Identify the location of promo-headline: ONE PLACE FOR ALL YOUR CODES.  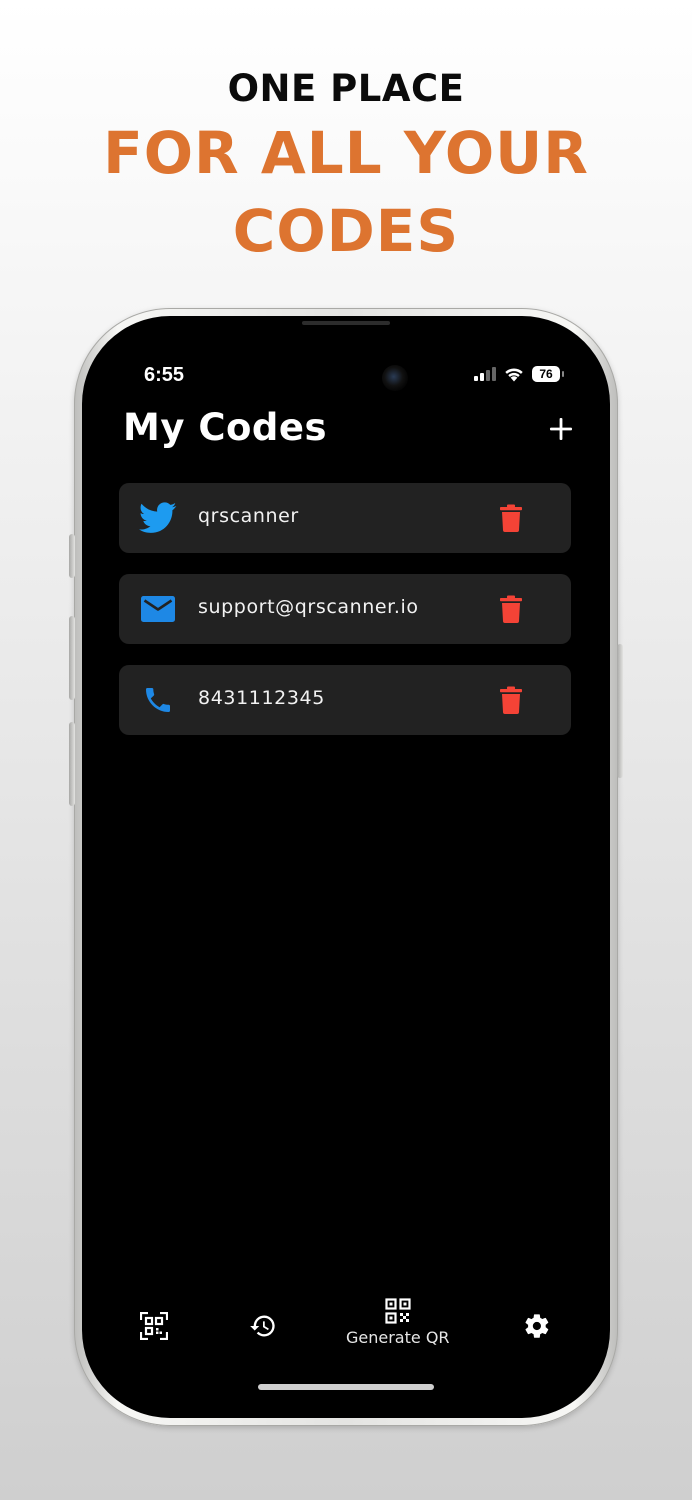
(346, 167).